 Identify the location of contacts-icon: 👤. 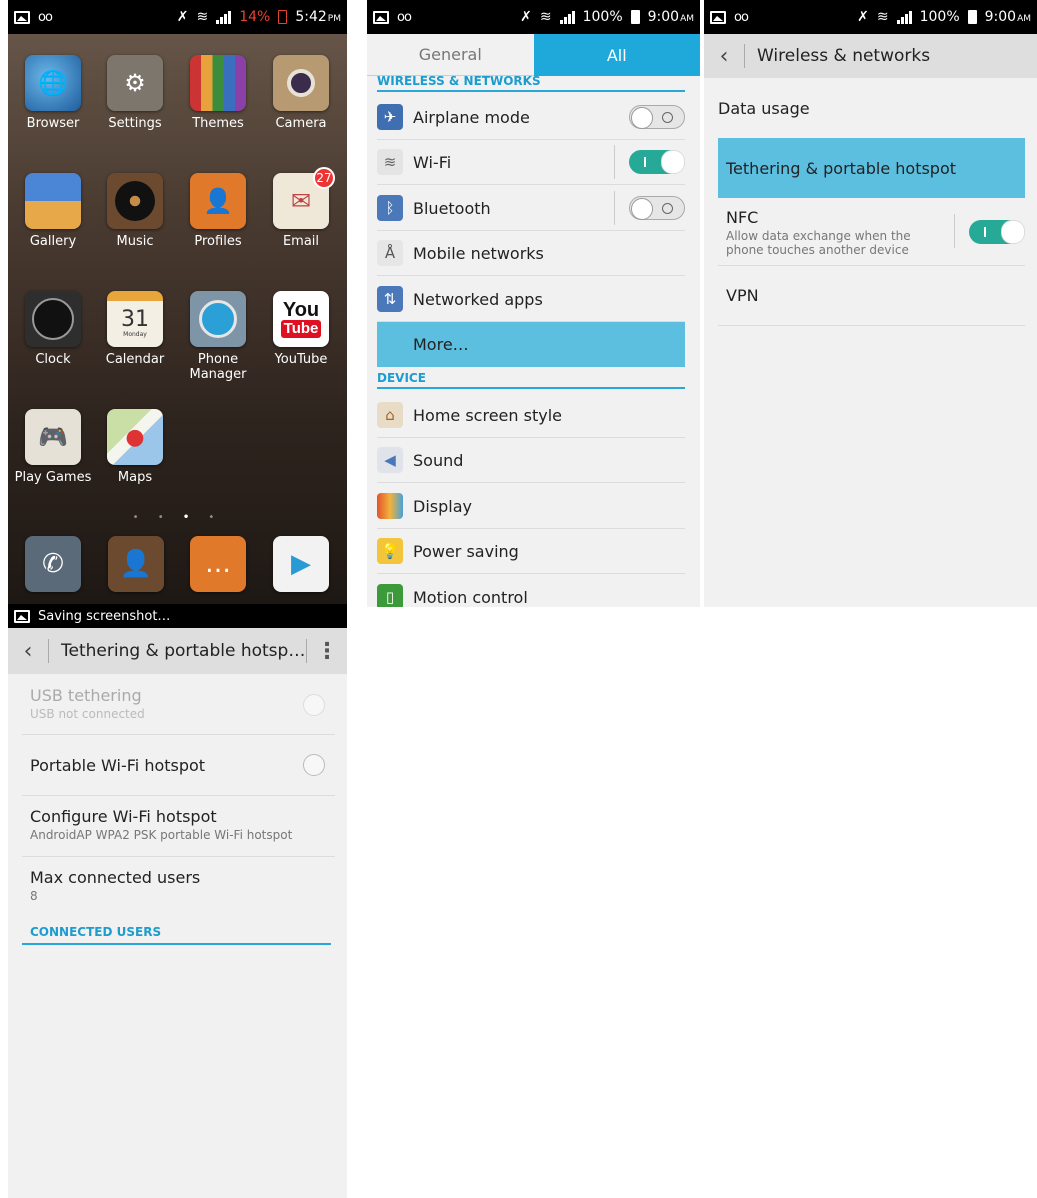
(136, 564).